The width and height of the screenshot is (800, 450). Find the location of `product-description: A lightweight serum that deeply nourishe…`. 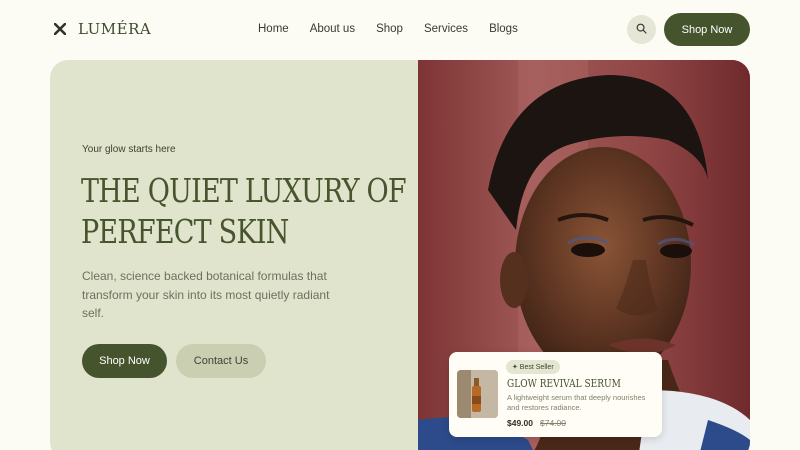

product-description: A lightweight serum that deeply nourishe… is located at coordinates (576, 402).